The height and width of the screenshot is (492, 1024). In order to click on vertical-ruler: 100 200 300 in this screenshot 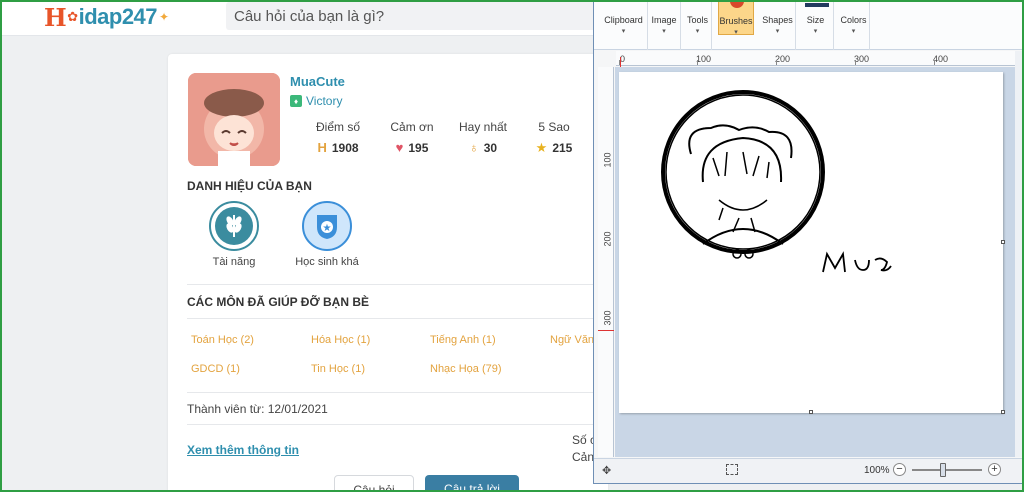, I will do `click(606, 262)`.